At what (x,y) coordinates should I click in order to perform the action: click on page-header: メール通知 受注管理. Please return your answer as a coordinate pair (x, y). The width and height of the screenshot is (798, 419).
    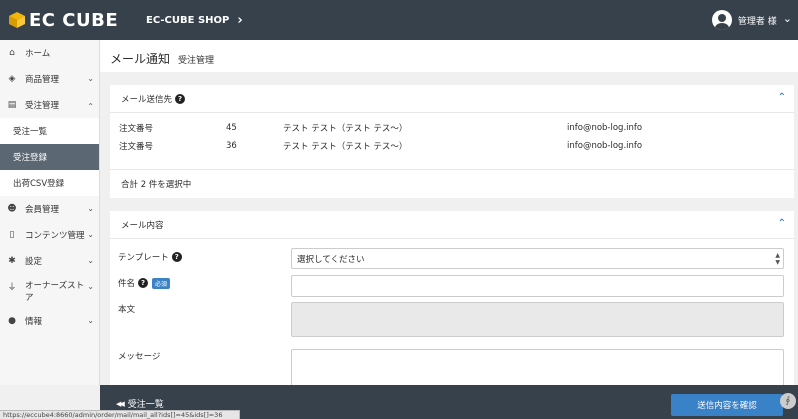
    Looking at the image, I should click on (449, 56).